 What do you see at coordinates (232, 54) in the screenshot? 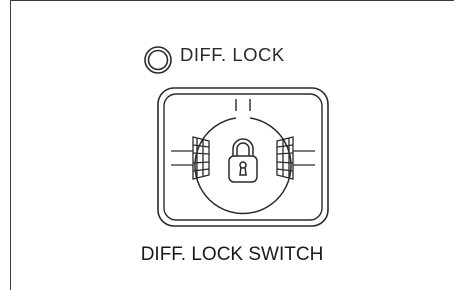
I see `indicator-label: DIFF. LOCK` at bounding box center [232, 54].